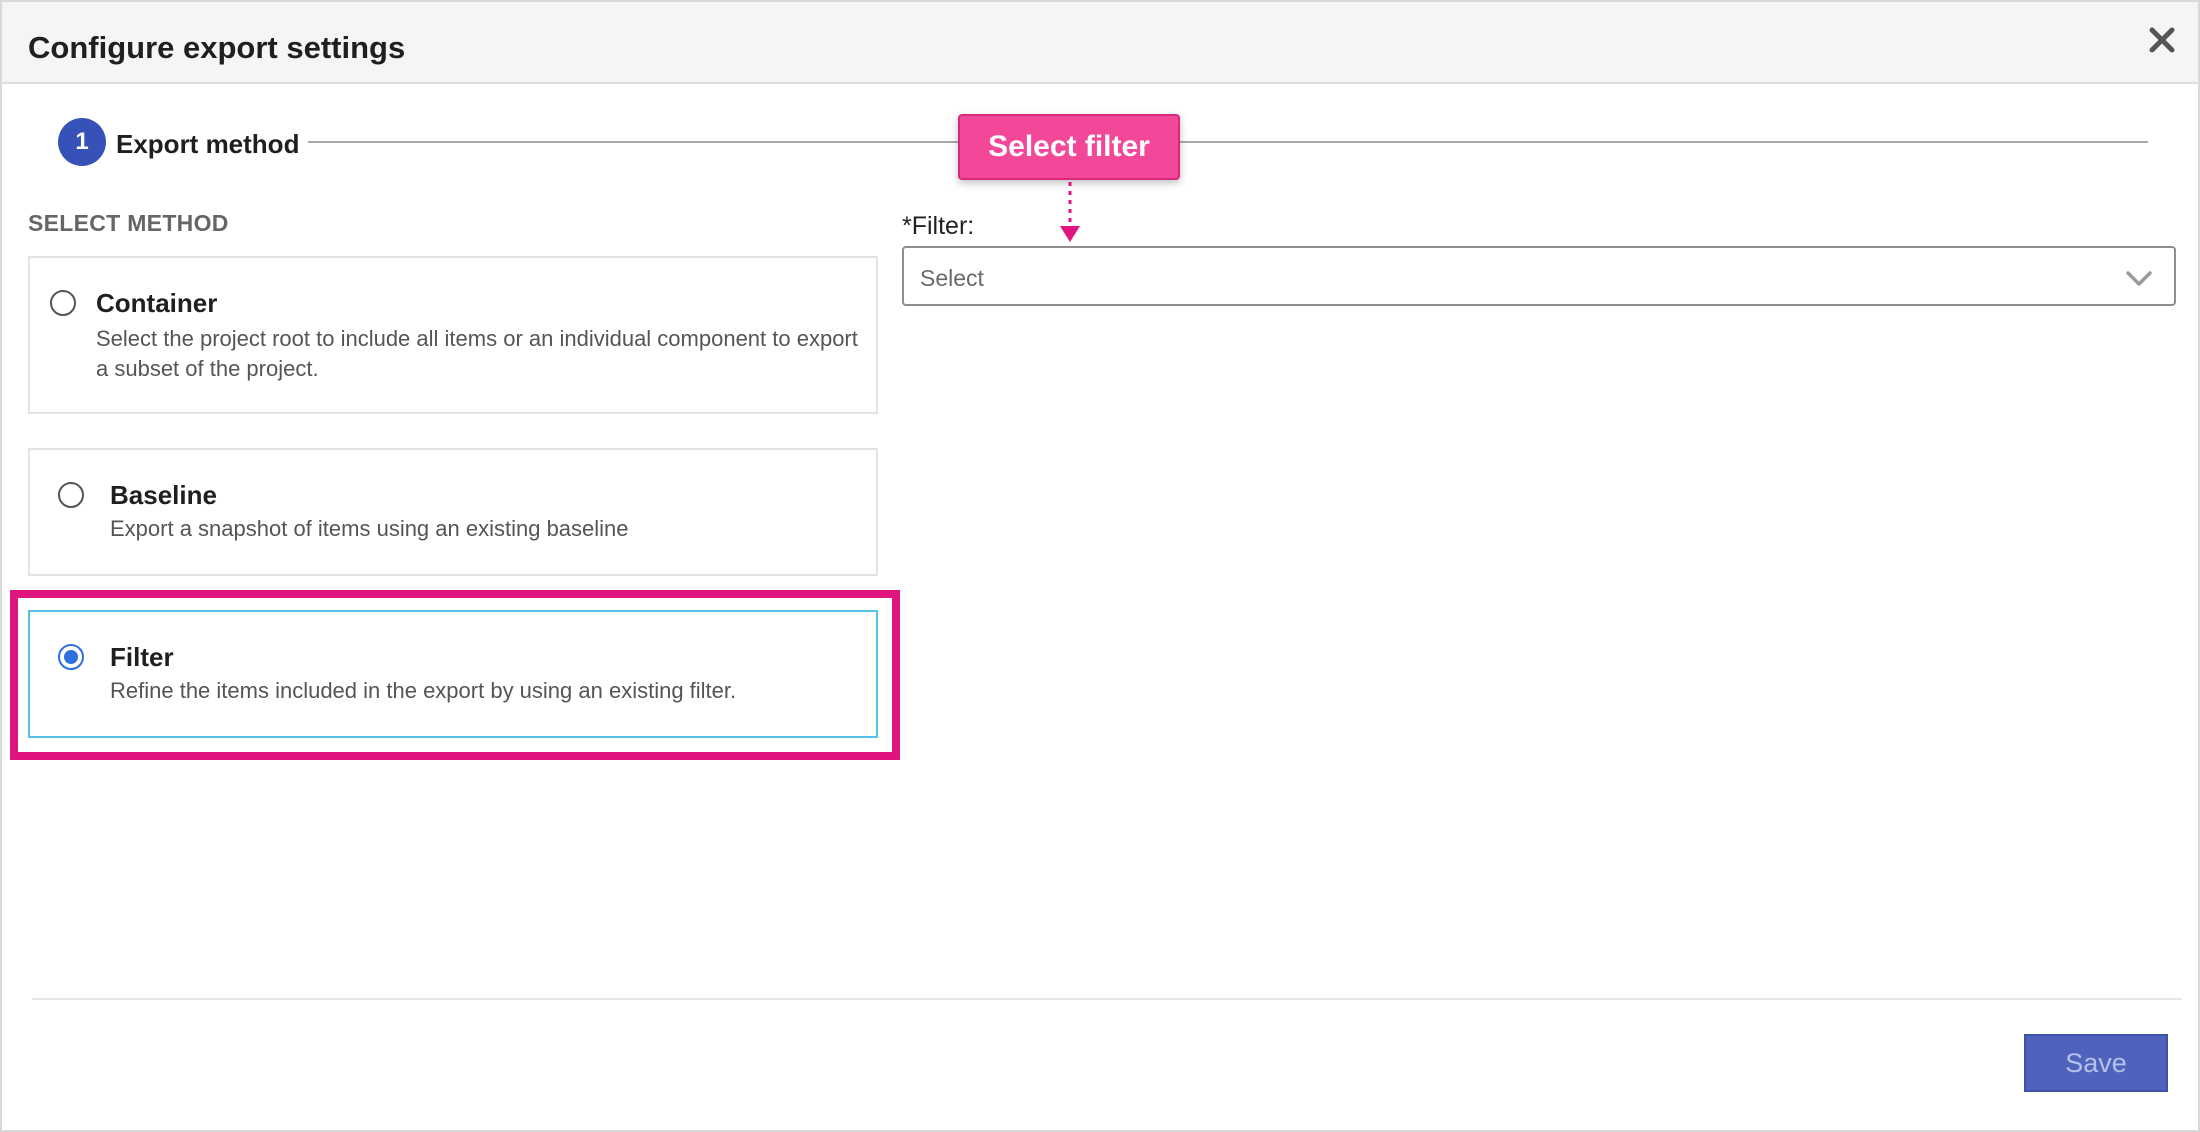 The image size is (2200, 1132). I want to click on dialog-header: Configure export settings, so click(1100, 43).